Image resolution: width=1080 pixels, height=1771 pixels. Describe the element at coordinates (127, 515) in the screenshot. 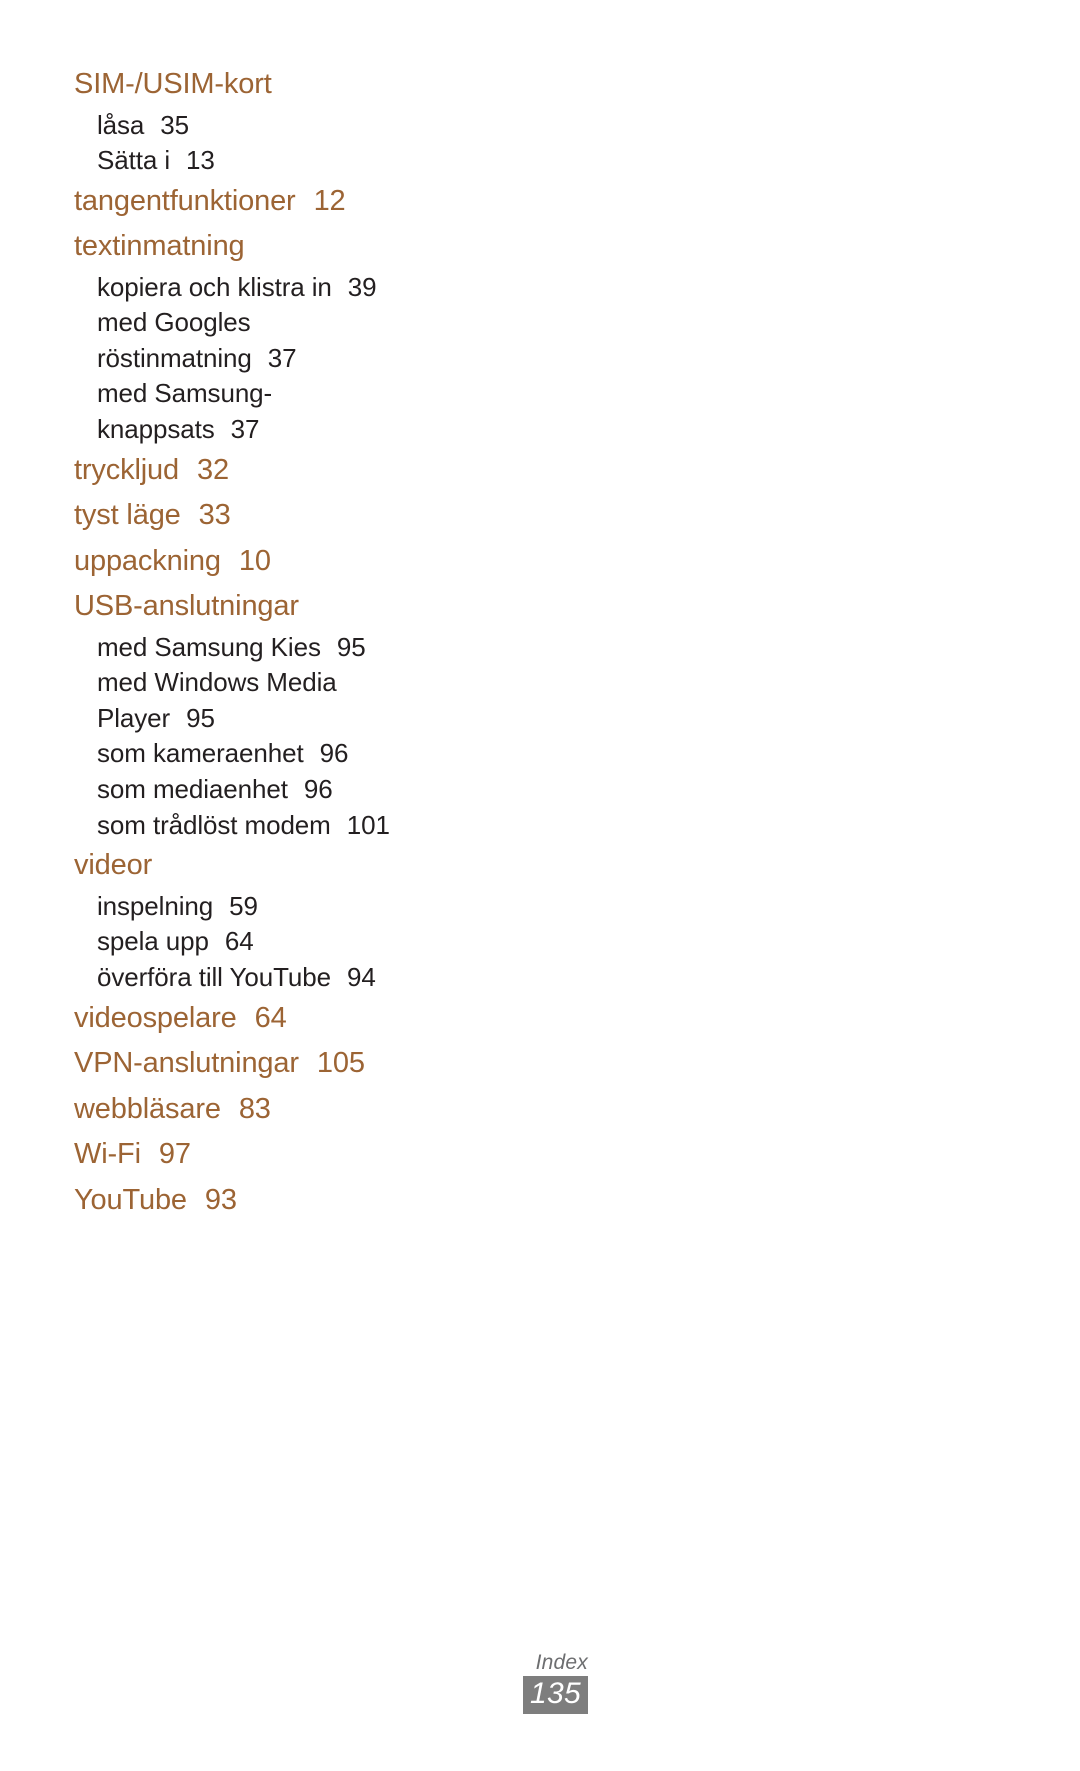

I see `index-entry-label: tyst läge` at that location.